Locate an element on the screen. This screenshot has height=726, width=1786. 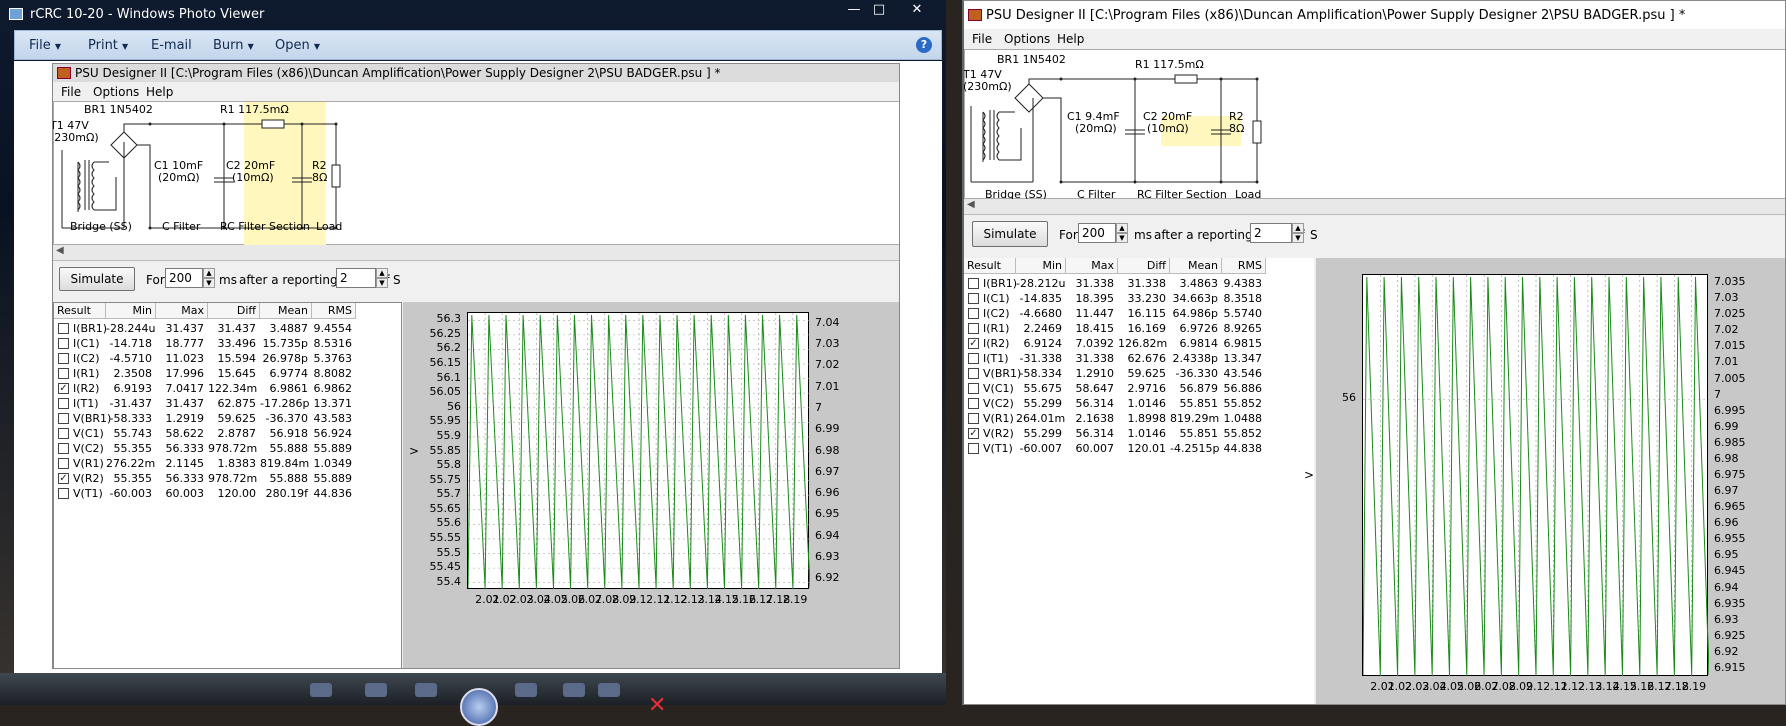
maximize-button: □ is located at coordinates (879, 10).